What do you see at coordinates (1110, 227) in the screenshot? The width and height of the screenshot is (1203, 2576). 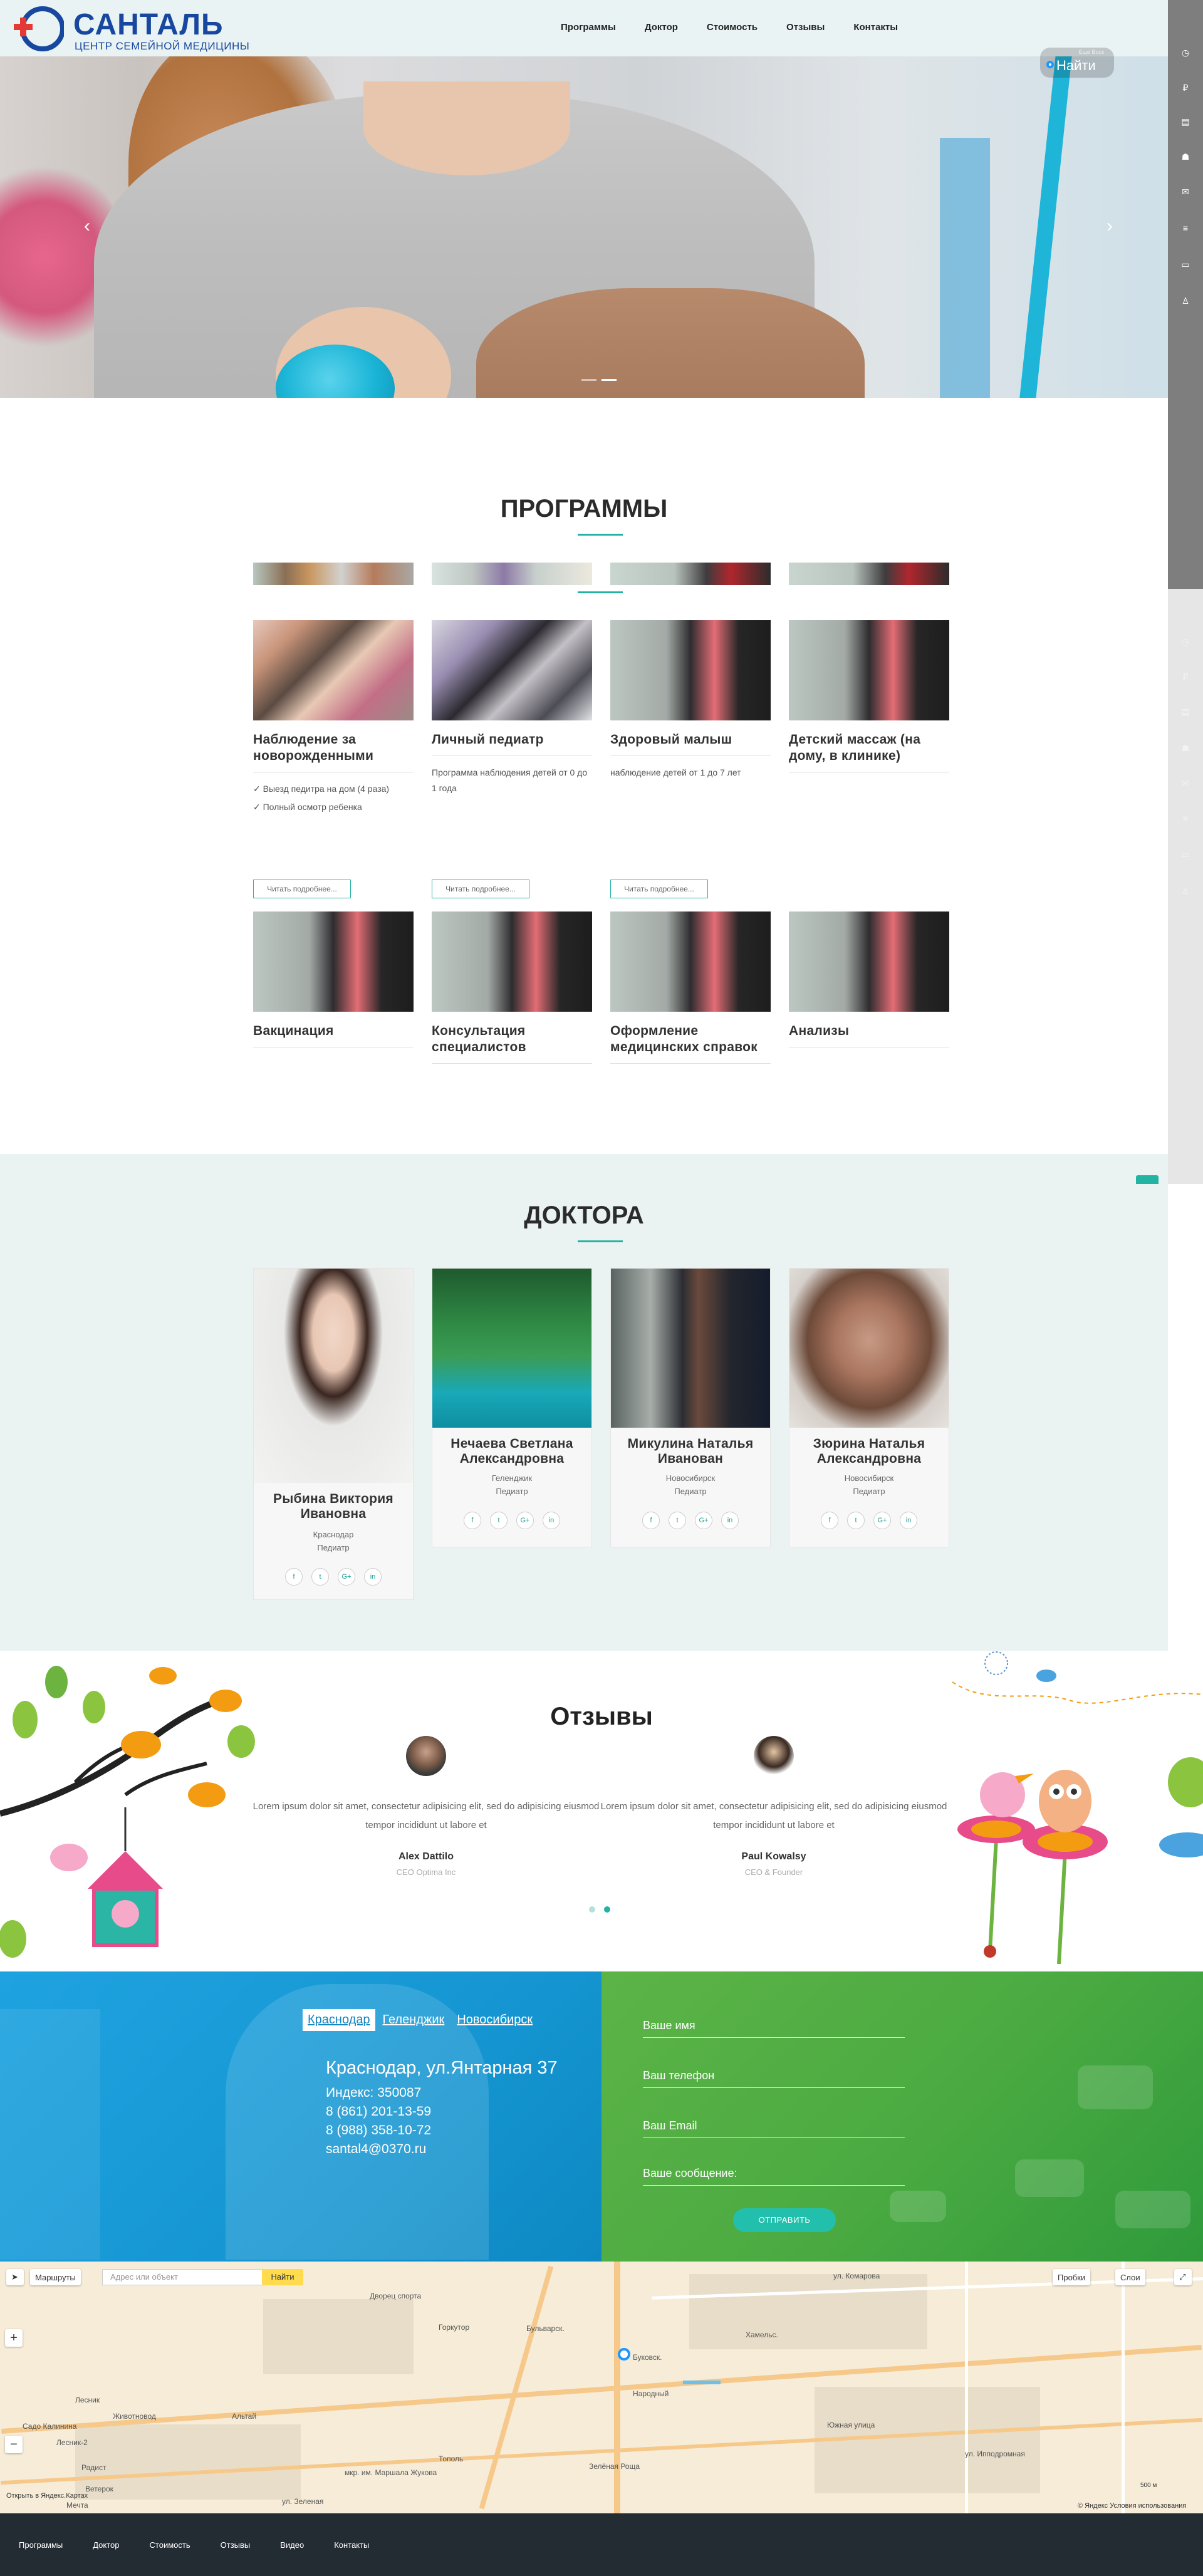 I see `next-slide-icon: ›` at bounding box center [1110, 227].